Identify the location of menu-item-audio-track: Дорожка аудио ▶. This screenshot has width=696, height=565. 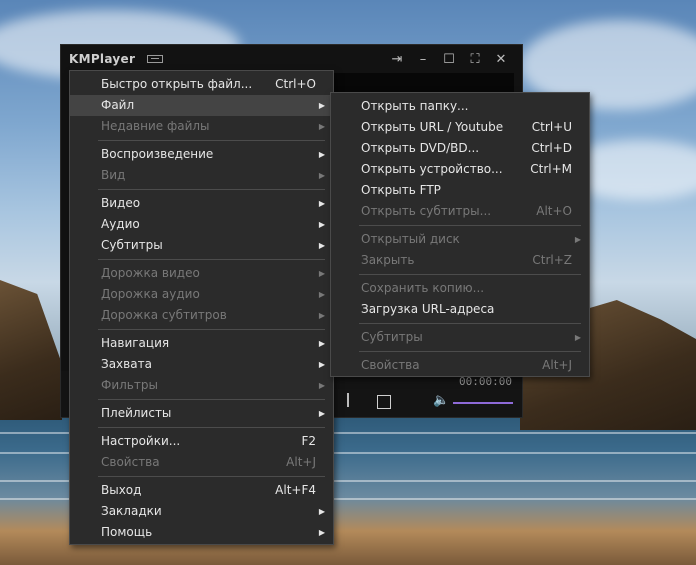
(201, 294).